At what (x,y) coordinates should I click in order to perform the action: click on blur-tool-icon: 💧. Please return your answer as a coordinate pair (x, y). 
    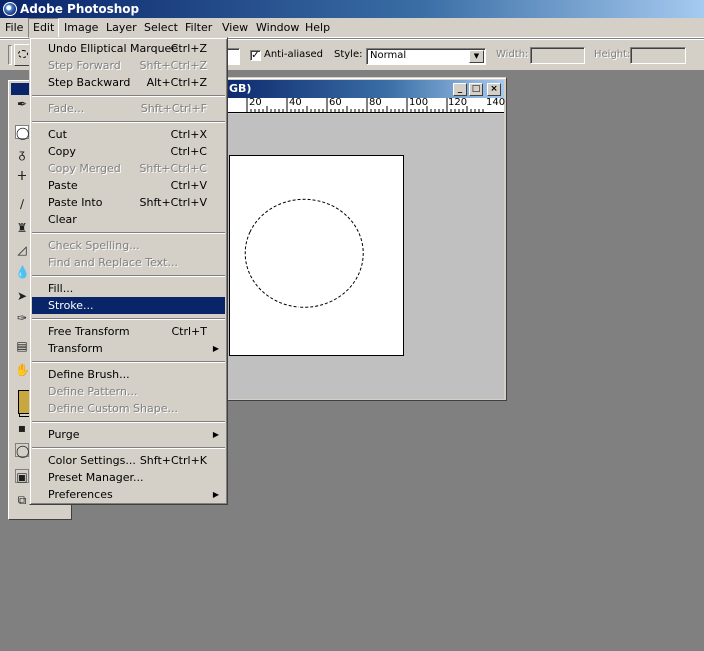
    Looking at the image, I should click on (22, 272).